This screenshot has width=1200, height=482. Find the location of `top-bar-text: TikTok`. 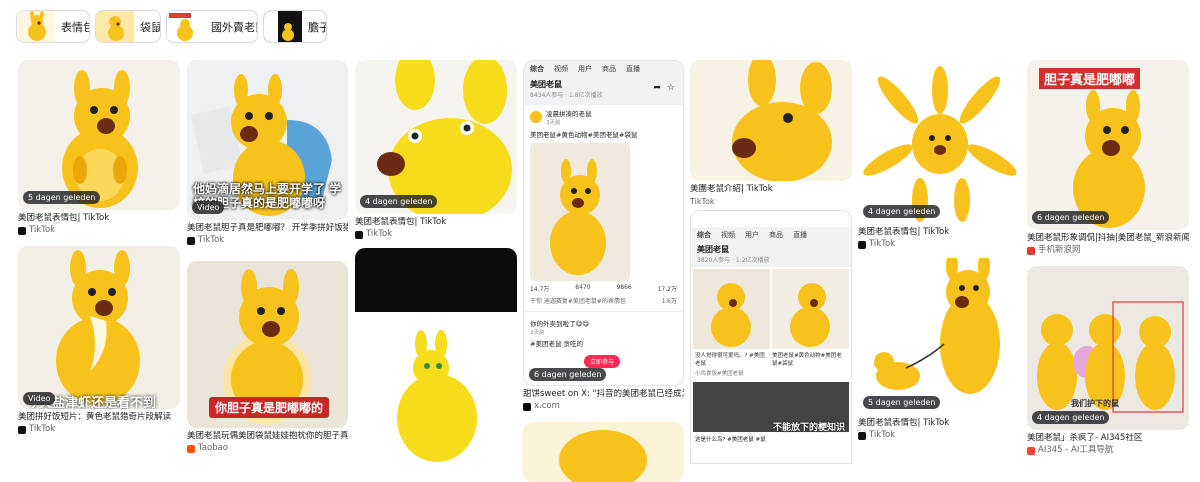

top-bar-text: TikTok is located at coordinates (702, 201).